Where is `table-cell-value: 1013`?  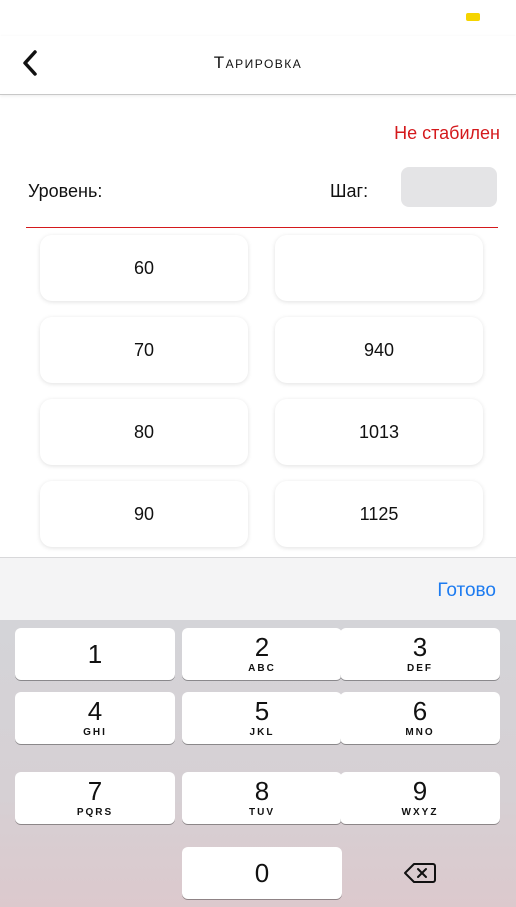 table-cell-value: 1013 is located at coordinates (379, 432).